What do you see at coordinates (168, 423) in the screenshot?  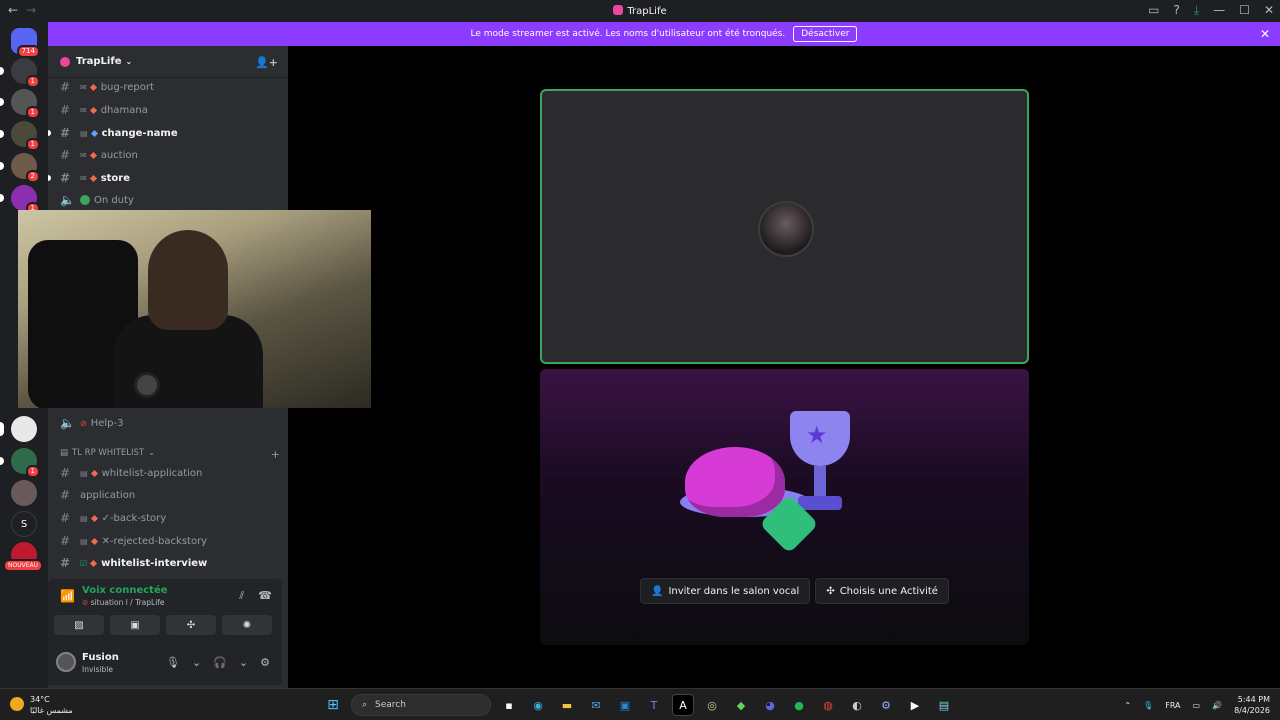 I see `voice-channel-item: 🔈 ⊘ Help-3` at bounding box center [168, 423].